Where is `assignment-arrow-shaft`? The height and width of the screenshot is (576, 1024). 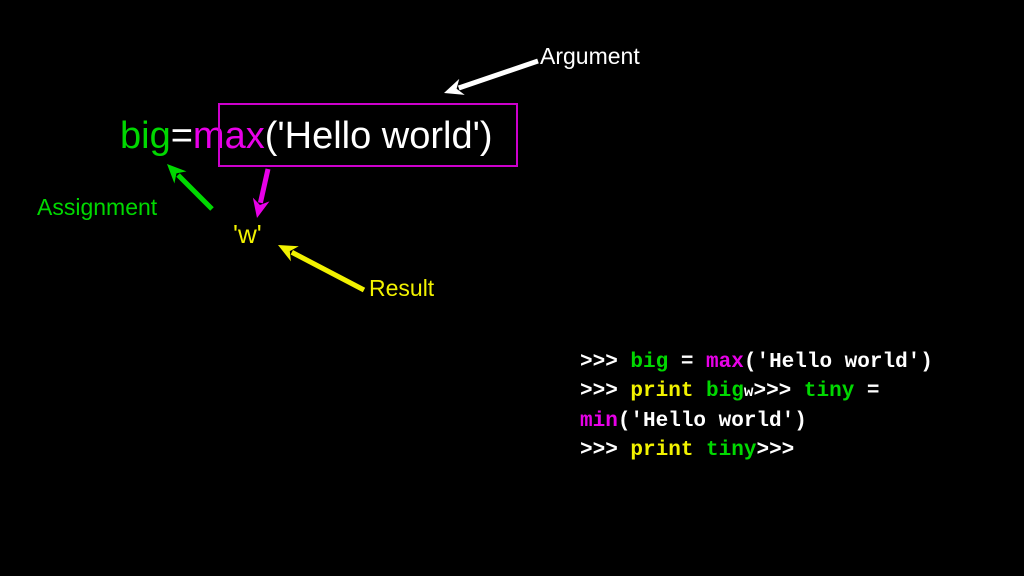 assignment-arrow-shaft is located at coordinates (195, 192).